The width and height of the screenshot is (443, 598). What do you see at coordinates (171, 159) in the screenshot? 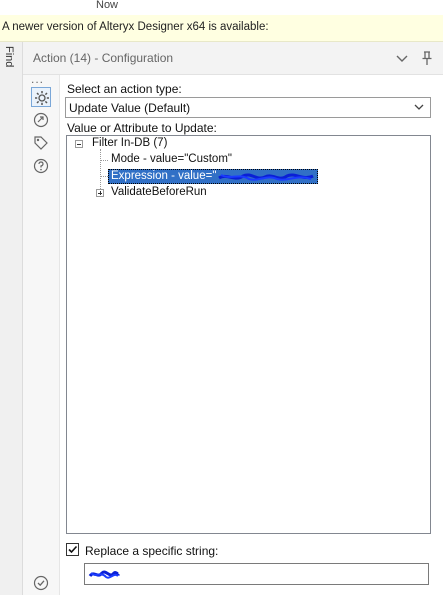
I see `tree-node-mode: Mode - value="Custom"` at bounding box center [171, 159].